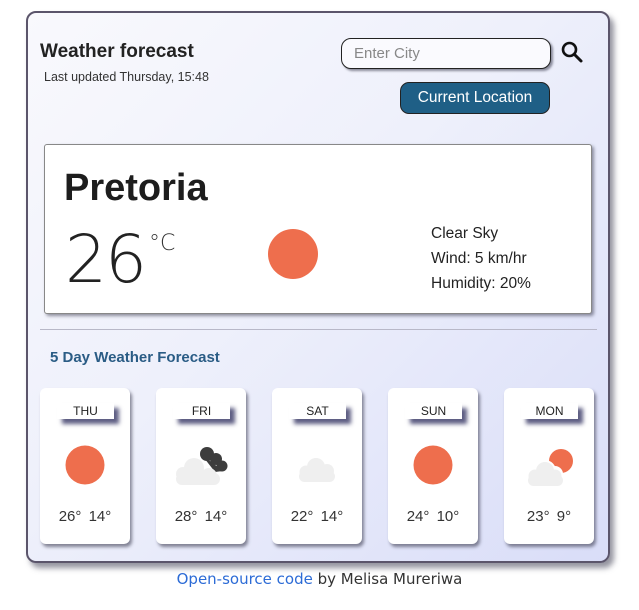 This screenshot has width=639, height=610. Describe the element at coordinates (465, 233) in the screenshot. I see `weather-description: Clear Sky` at that location.